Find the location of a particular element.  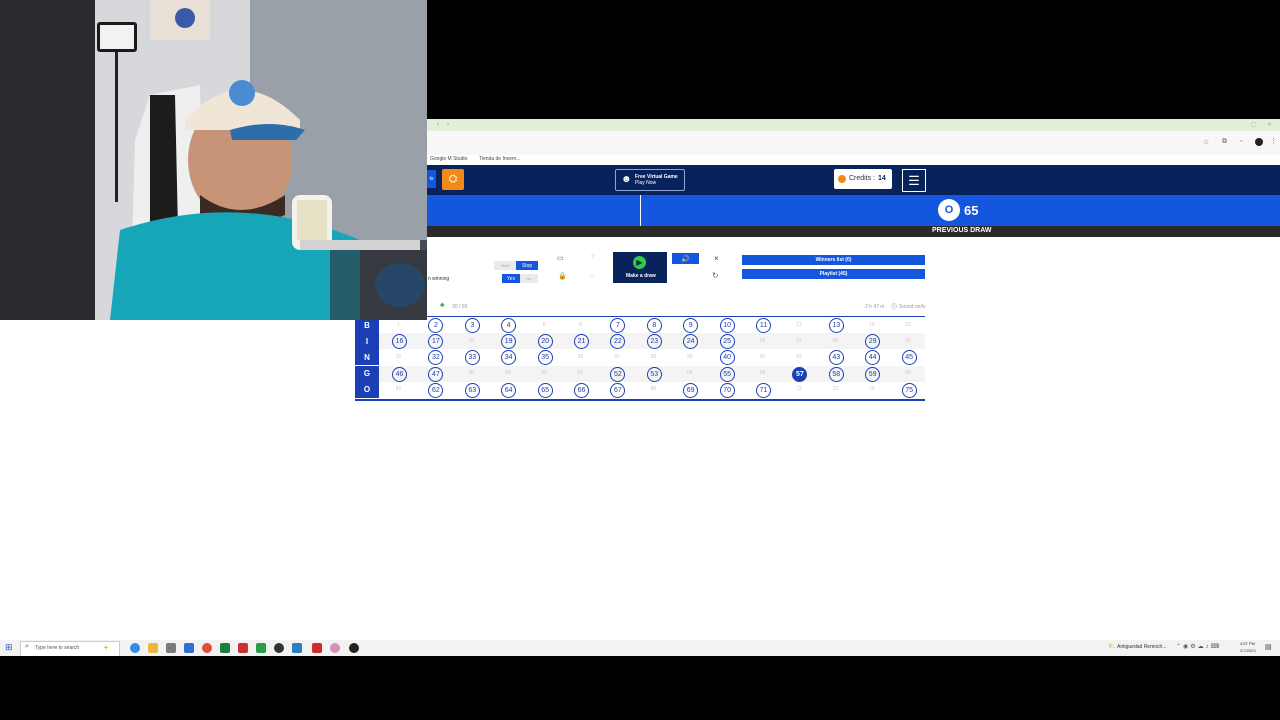

board-number: 56 is located at coordinates (762, 373).